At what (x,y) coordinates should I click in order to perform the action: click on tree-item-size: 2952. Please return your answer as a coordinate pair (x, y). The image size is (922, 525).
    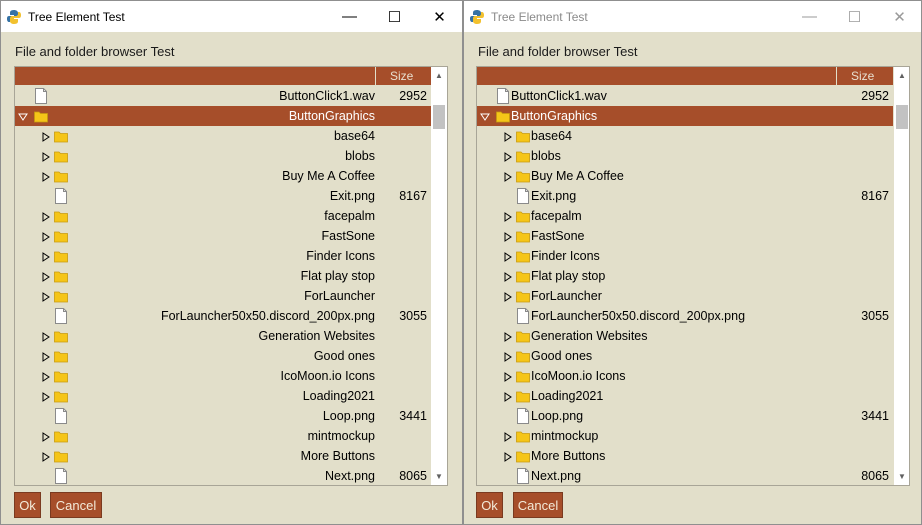
    Looking at the image, I should click on (413, 96).